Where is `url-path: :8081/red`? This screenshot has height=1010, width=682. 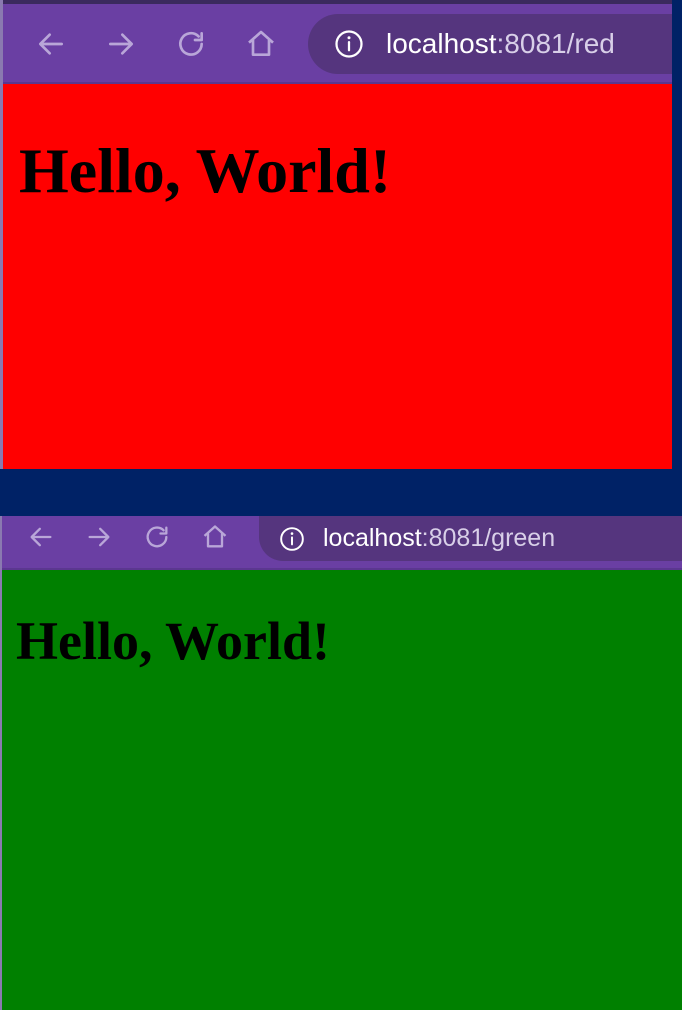 url-path: :8081/red is located at coordinates (555, 43).